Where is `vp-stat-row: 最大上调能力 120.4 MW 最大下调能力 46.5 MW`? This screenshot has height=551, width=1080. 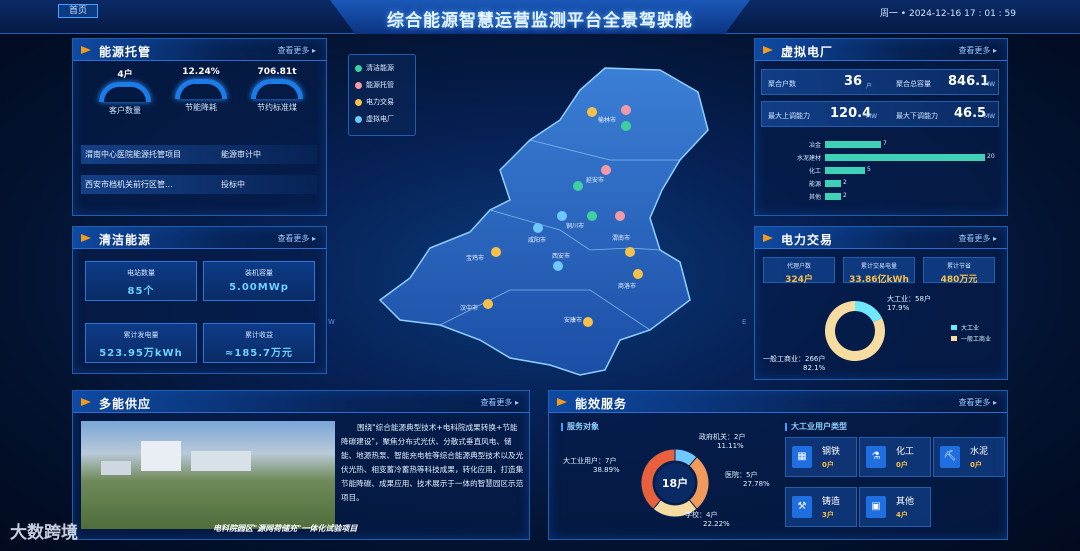 vp-stat-row: 最大上调能力 120.4 MW 最大下调能力 46.5 MW is located at coordinates (880, 114).